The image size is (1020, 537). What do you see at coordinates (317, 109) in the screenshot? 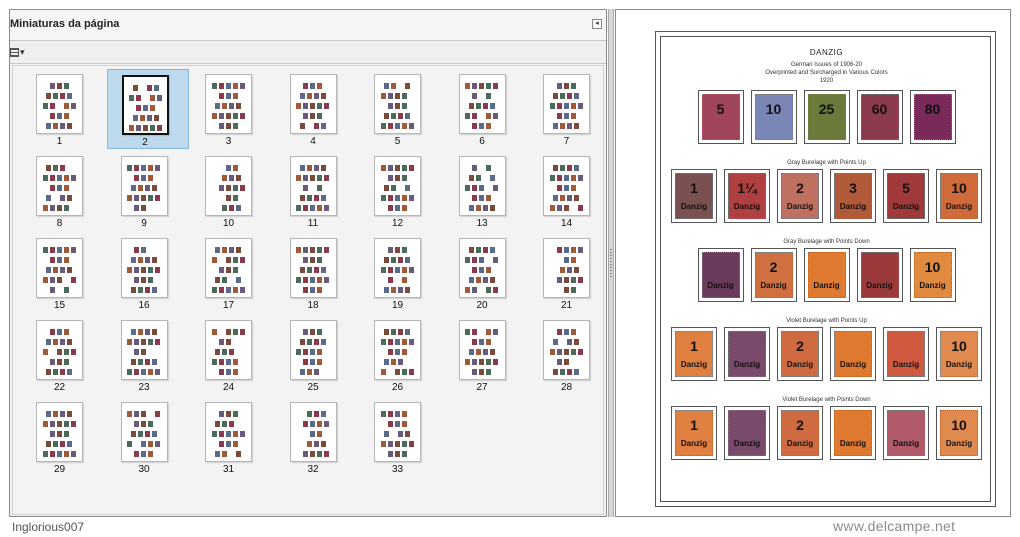
I see `page-thumbnail: 4` at bounding box center [317, 109].